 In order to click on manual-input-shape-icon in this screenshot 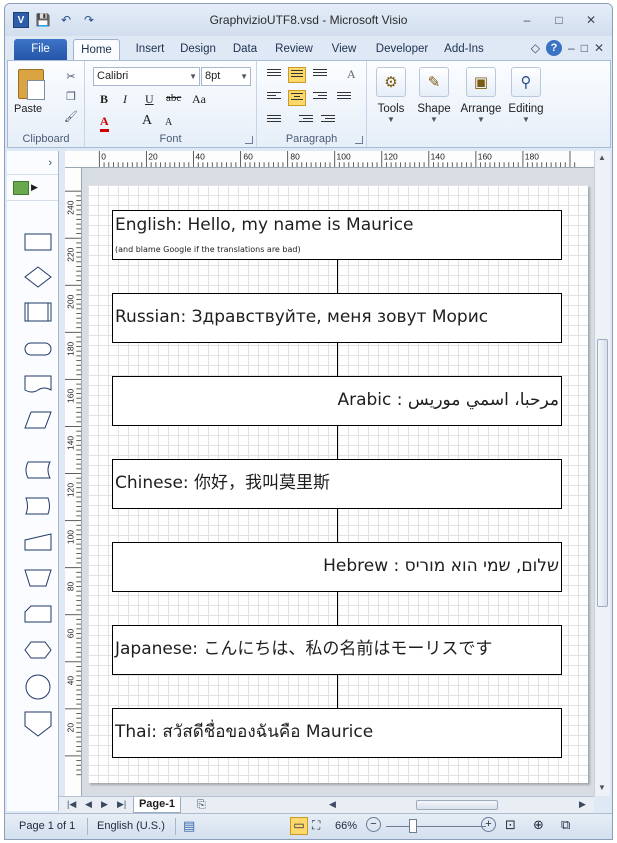, I will do `click(38, 542)`.